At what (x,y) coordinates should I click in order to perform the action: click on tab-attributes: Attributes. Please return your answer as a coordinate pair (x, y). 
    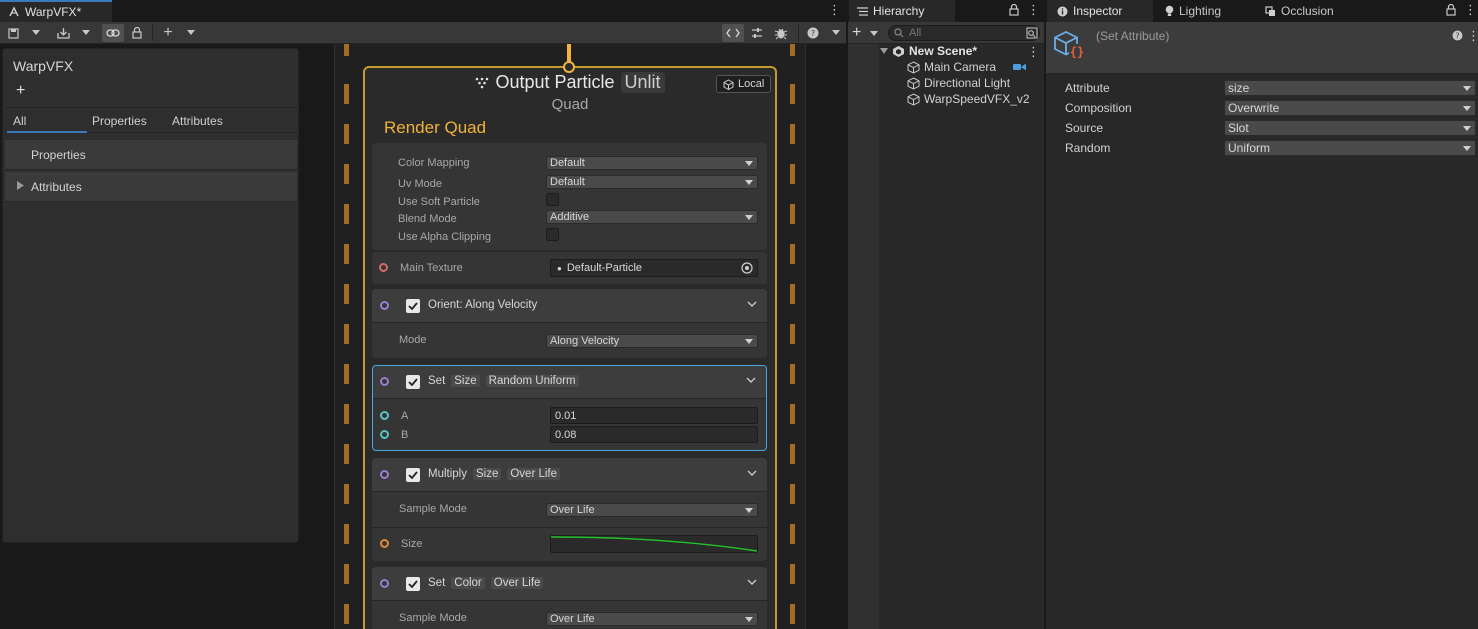
    Looking at the image, I should click on (197, 121).